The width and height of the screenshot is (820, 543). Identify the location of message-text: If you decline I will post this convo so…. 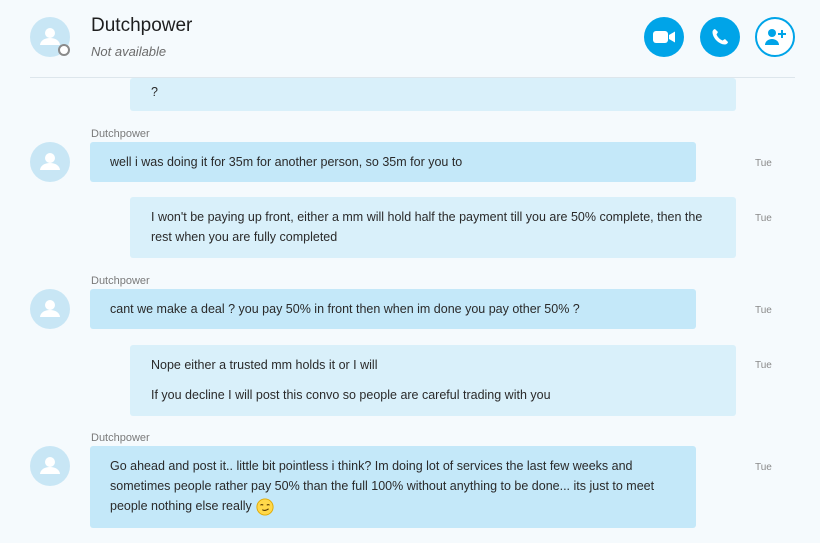
(351, 395).